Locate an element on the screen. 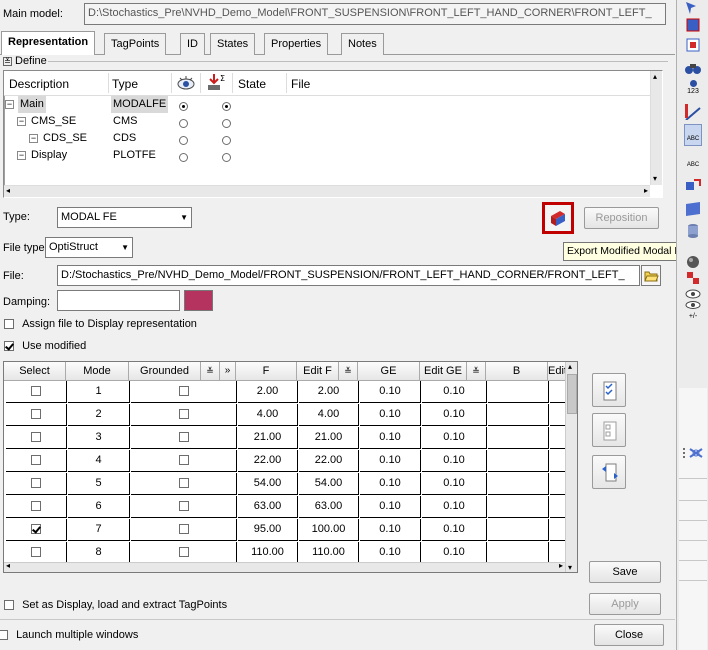  tree-row-cds-se: − CDS_SE CDS is located at coordinates (118, 138).